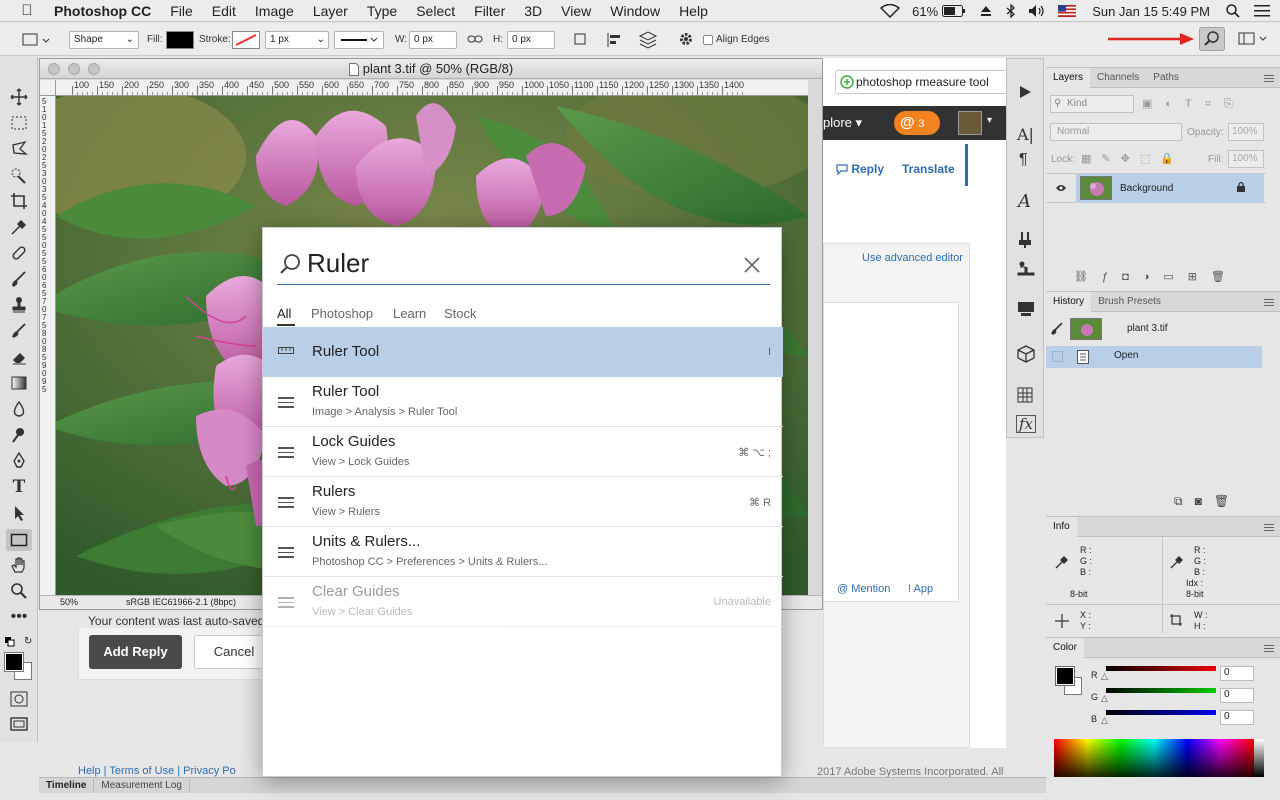  I want to click on healing-brush-tool-icon, so click(19, 253).